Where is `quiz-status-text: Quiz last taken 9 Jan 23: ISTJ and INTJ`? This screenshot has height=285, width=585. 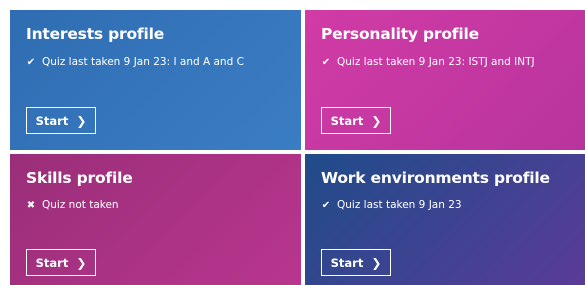 quiz-status-text: Quiz last taken 9 Jan 23: ISTJ and INTJ is located at coordinates (436, 62).